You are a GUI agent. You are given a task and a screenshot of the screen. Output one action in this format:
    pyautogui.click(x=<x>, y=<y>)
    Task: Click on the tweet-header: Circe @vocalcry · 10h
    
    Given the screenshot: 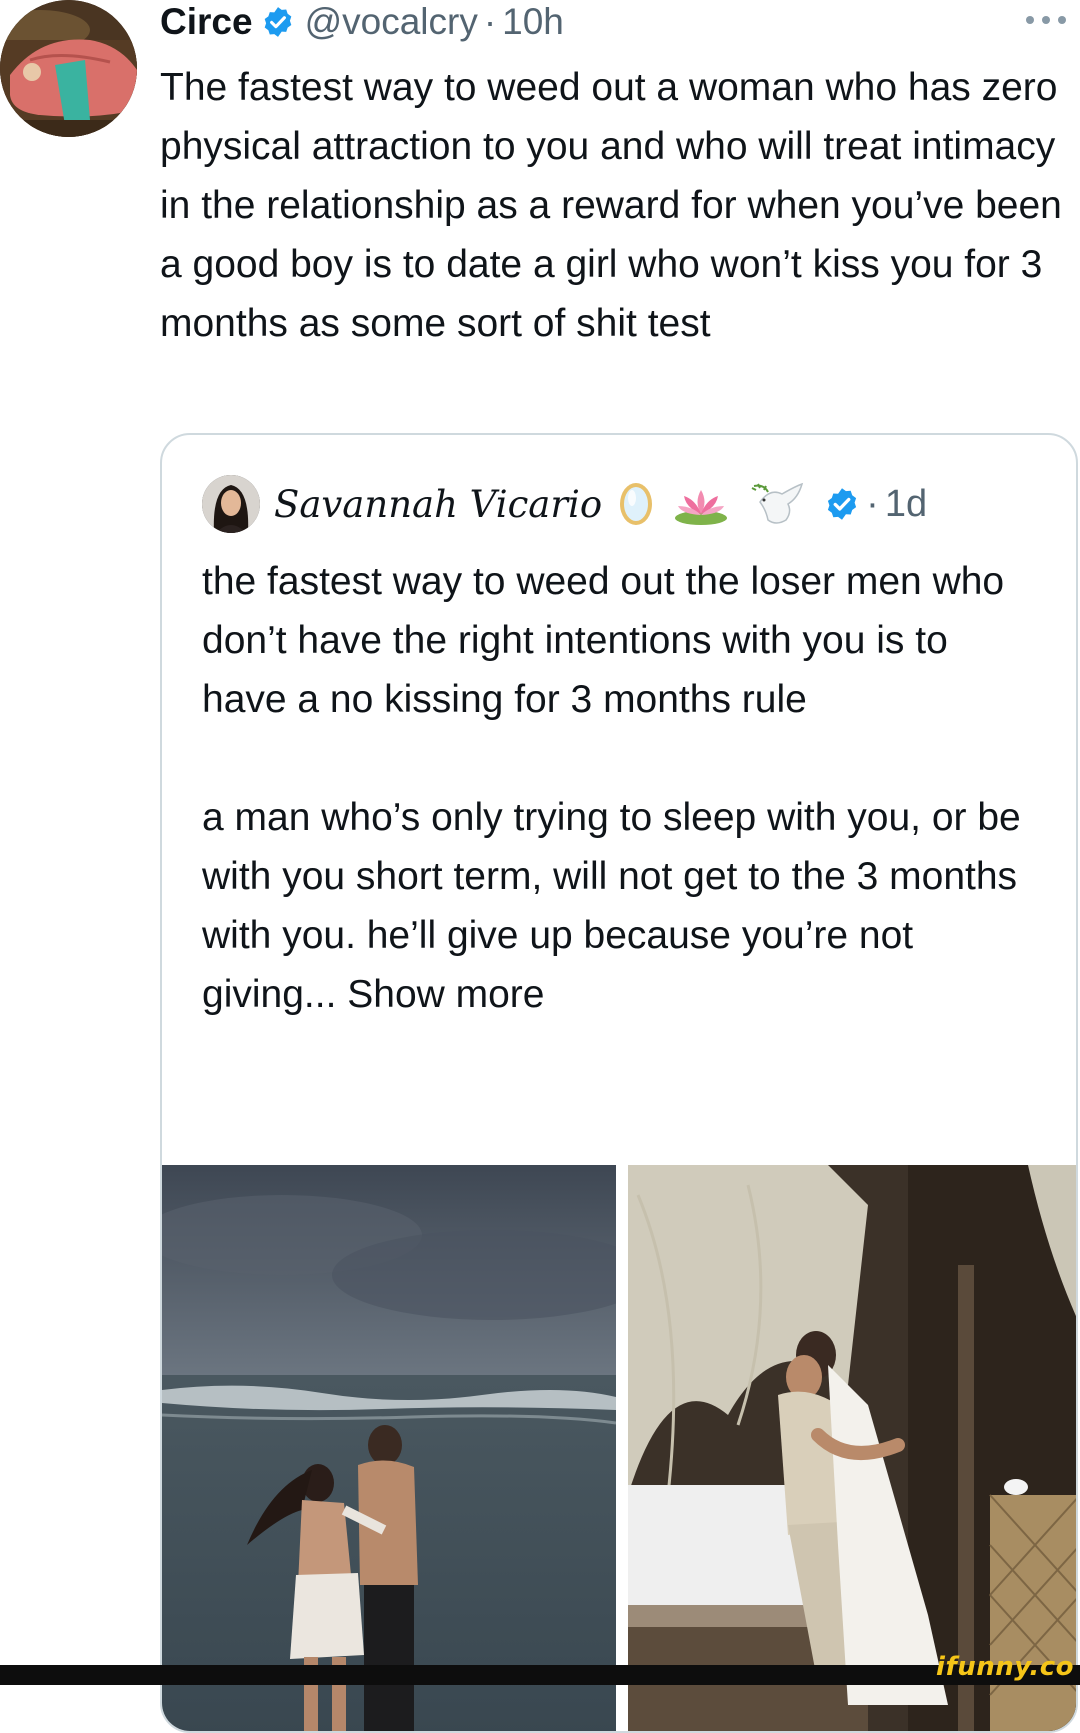 What is the action you would take?
    pyautogui.click(x=362, y=22)
    